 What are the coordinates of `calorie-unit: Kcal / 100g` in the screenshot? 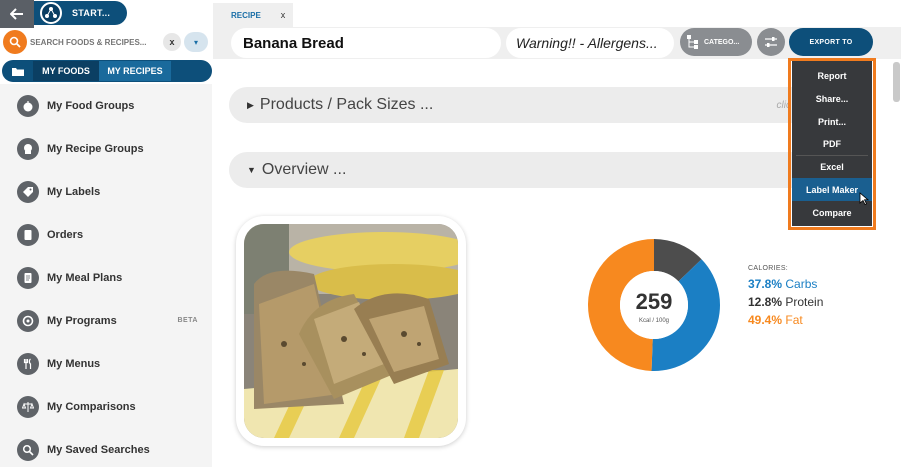 It's located at (654, 321).